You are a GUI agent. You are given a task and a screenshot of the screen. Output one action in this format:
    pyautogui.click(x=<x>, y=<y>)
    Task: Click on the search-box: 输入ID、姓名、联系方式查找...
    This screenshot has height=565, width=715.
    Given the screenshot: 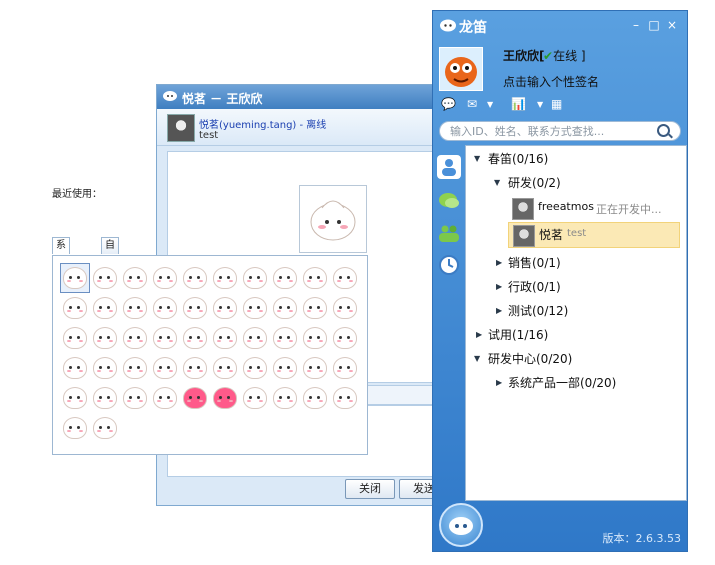 What is the action you would take?
    pyautogui.click(x=560, y=131)
    